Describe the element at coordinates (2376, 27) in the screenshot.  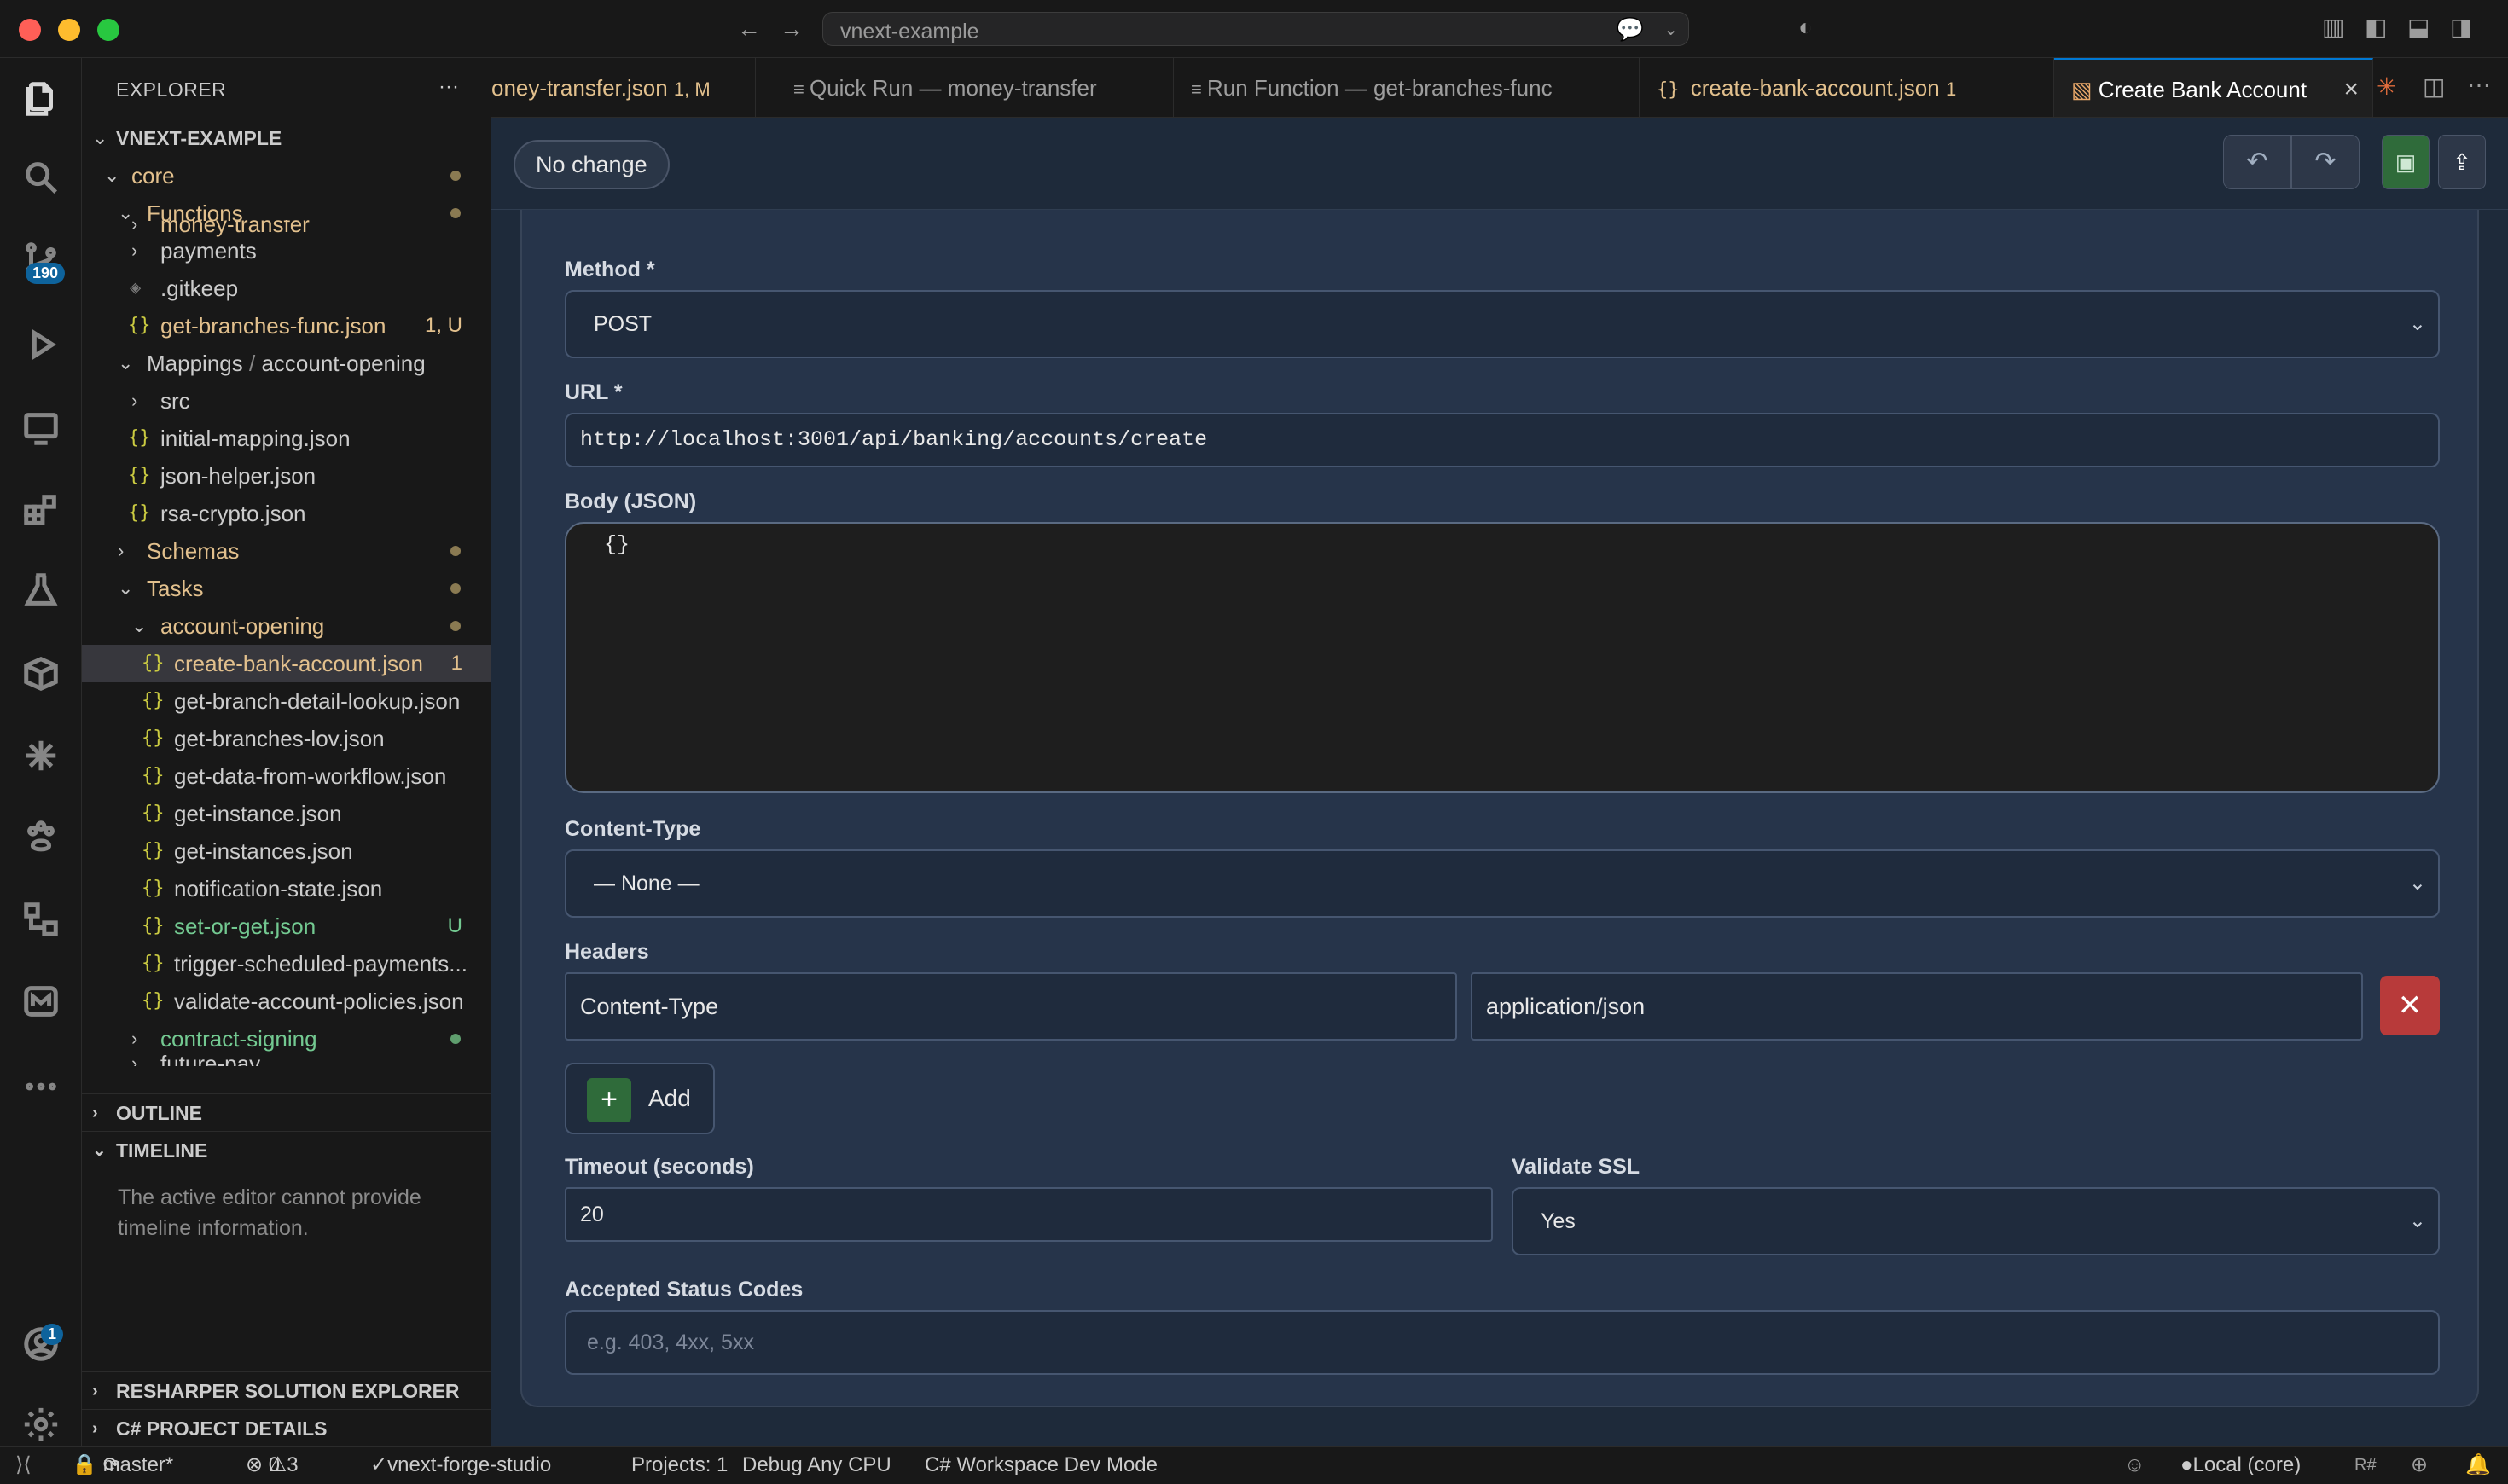
I see `toggle-sidebar-icon: ◧` at that location.